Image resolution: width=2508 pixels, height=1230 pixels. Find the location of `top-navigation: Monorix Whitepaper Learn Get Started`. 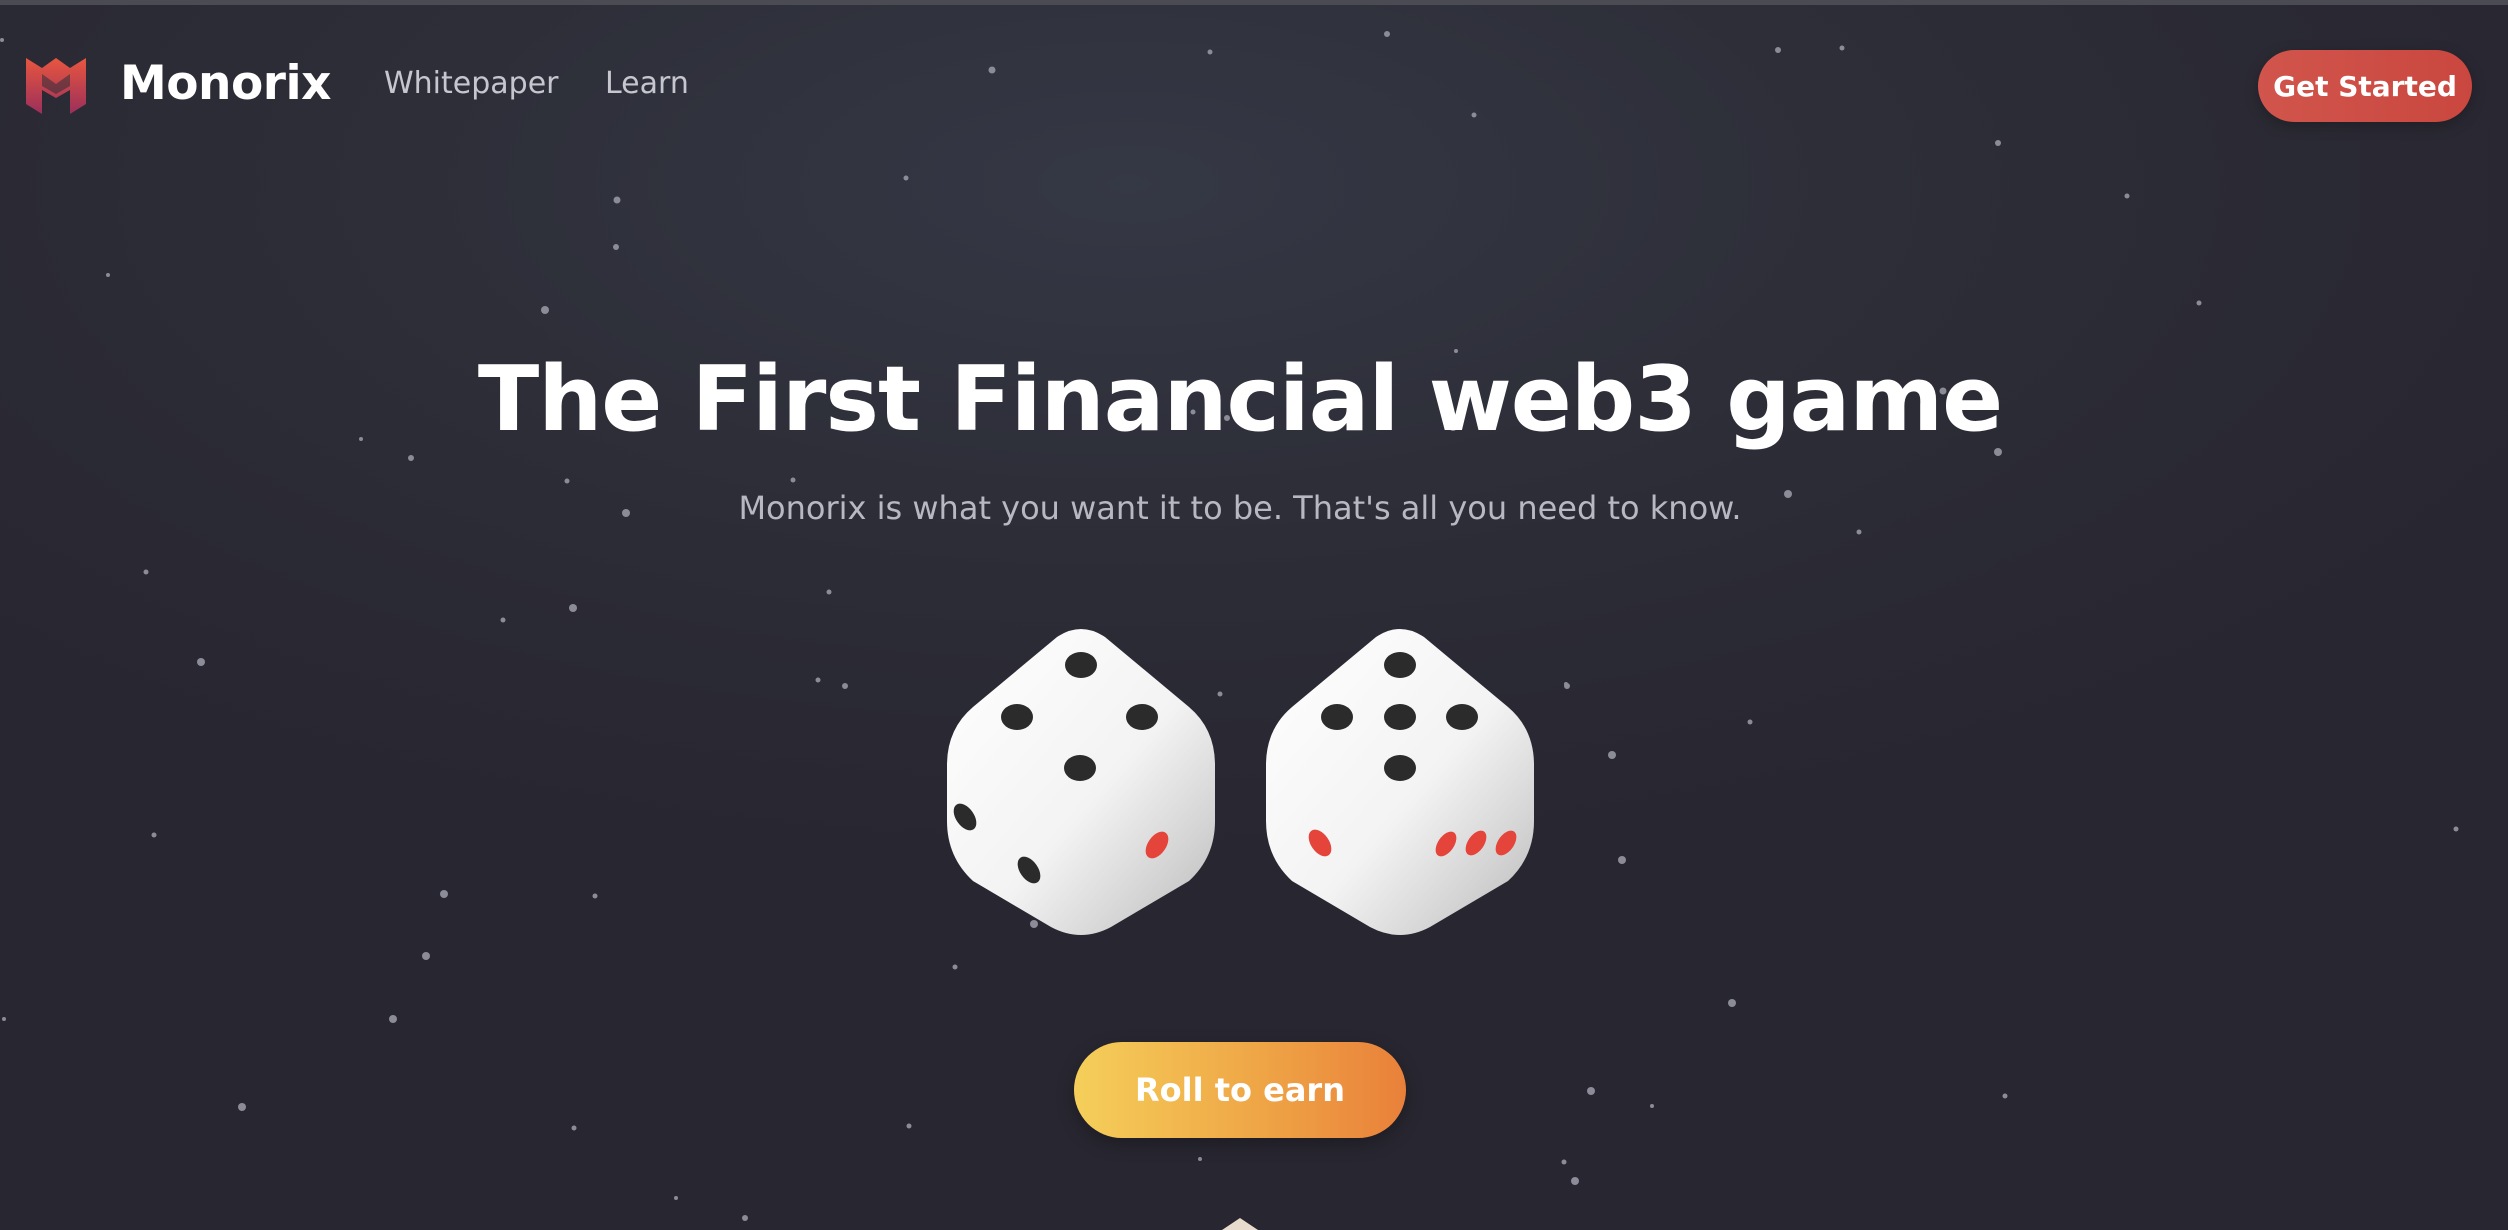

top-navigation: Monorix Whitepaper Learn Get Started is located at coordinates (1254, 85).